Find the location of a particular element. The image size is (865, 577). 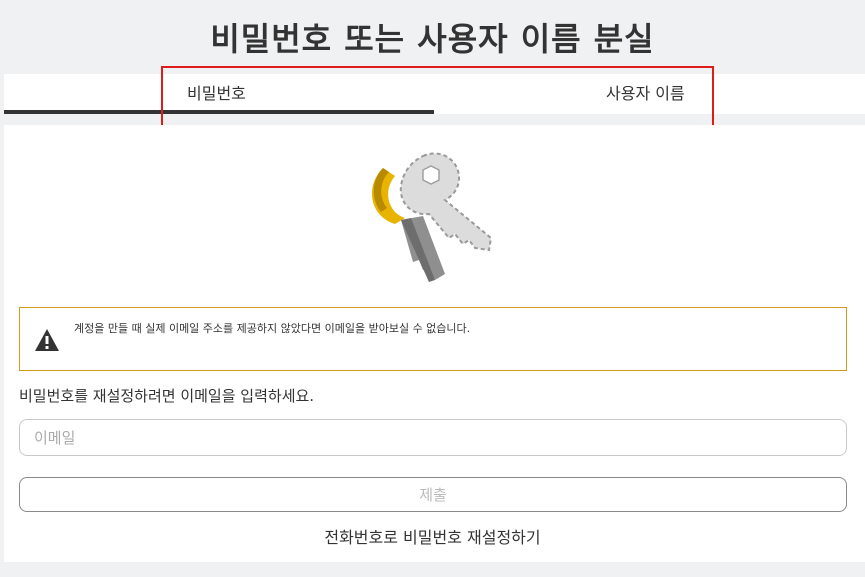

keys-icon is located at coordinates (432, 217).